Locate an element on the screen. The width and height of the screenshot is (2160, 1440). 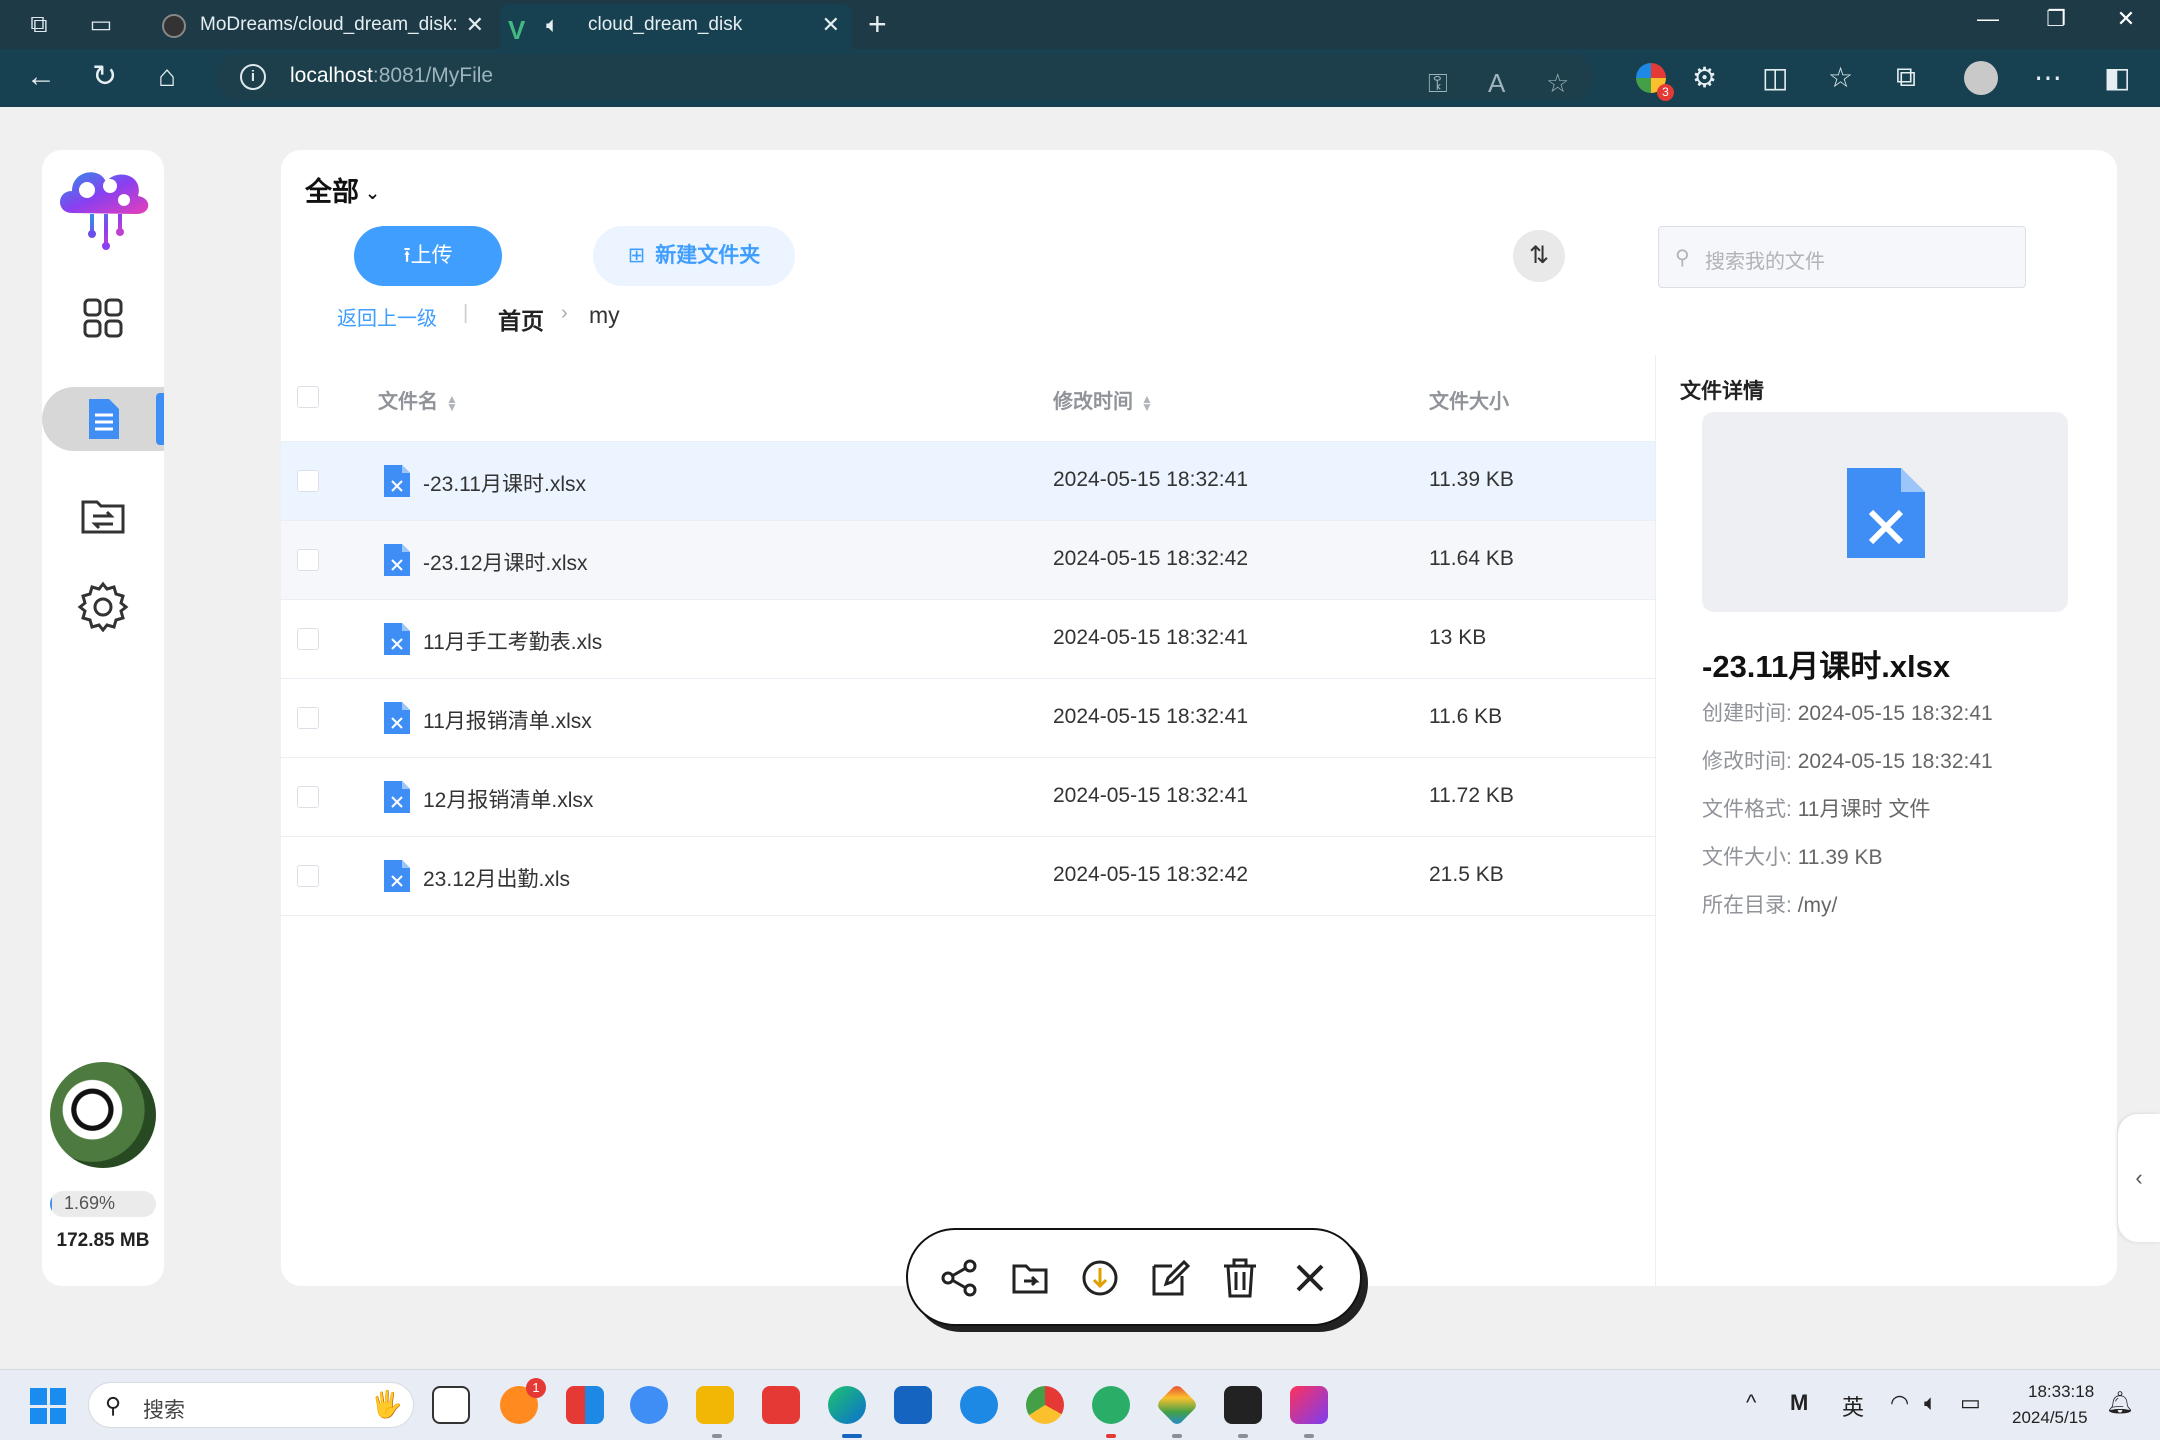
scope-dropdown: 全部 ⌄ is located at coordinates (342, 189).